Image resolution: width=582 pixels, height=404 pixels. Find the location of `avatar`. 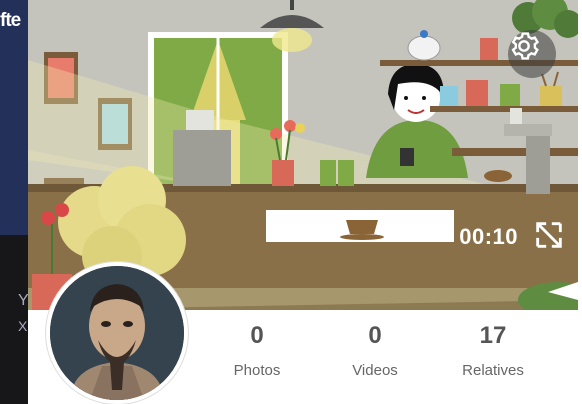

avatar is located at coordinates (117, 333).